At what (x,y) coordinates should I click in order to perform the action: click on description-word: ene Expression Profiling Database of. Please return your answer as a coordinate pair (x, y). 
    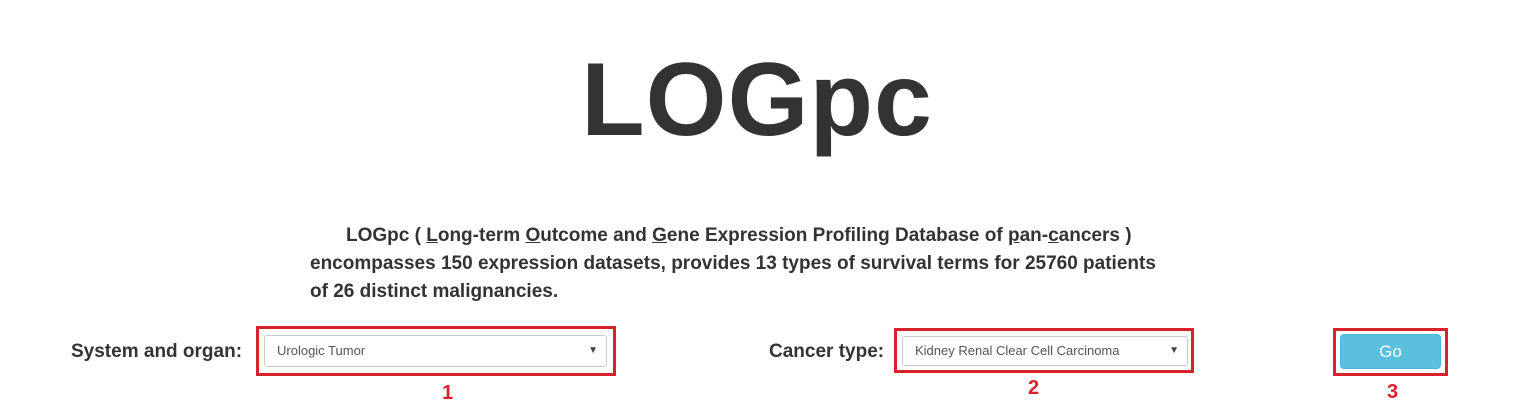
    Looking at the image, I should click on (837, 235).